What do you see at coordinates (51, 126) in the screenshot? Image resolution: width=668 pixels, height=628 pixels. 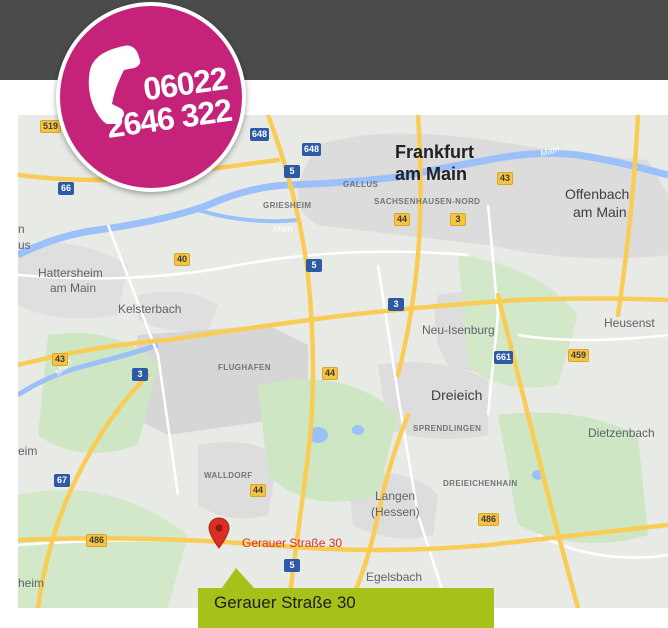 I see `road-shield: 519` at bounding box center [51, 126].